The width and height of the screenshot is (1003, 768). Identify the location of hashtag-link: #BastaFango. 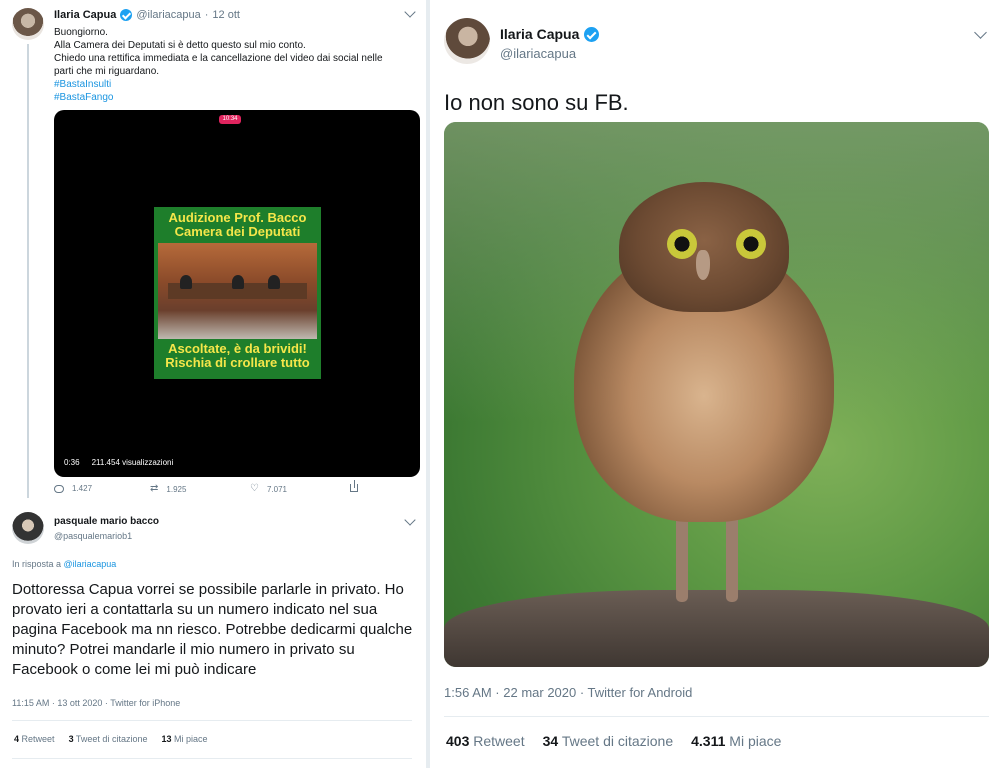
(234, 97).